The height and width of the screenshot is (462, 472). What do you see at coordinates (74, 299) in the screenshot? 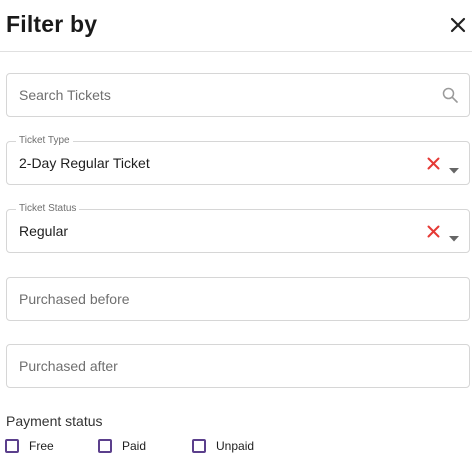
I see `purchased-before-placeholder: Purchased before` at bounding box center [74, 299].